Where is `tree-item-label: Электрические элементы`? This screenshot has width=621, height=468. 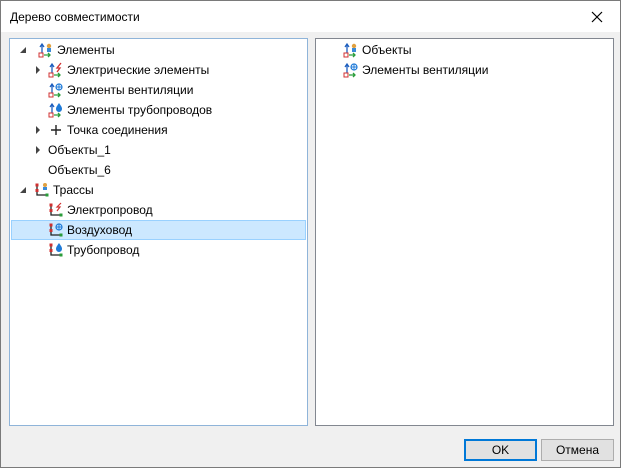 tree-item-label: Электрические элементы is located at coordinates (138, 70).